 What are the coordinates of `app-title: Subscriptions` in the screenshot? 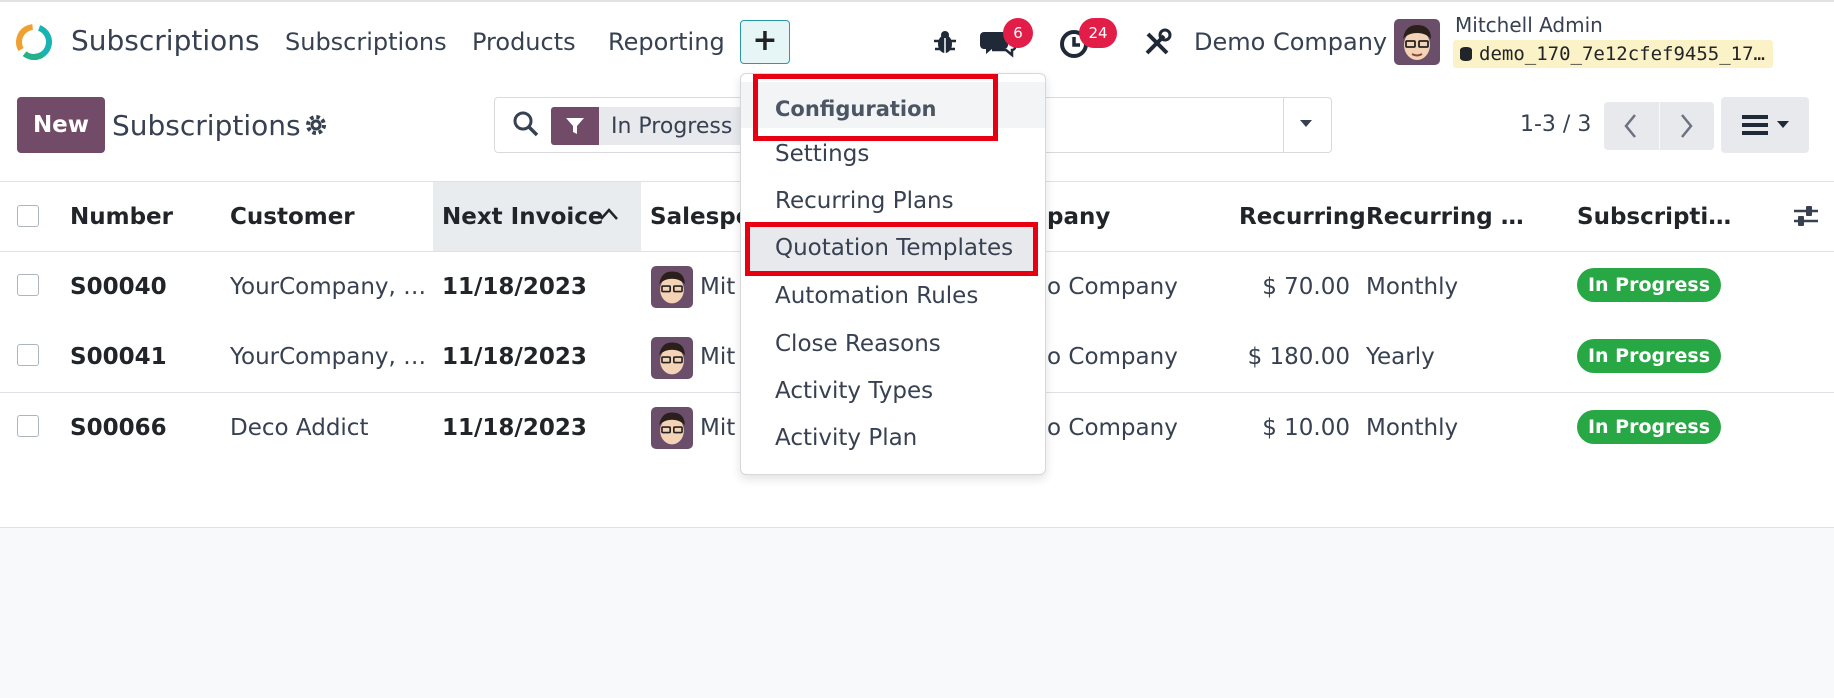 It's located at (165, 40).